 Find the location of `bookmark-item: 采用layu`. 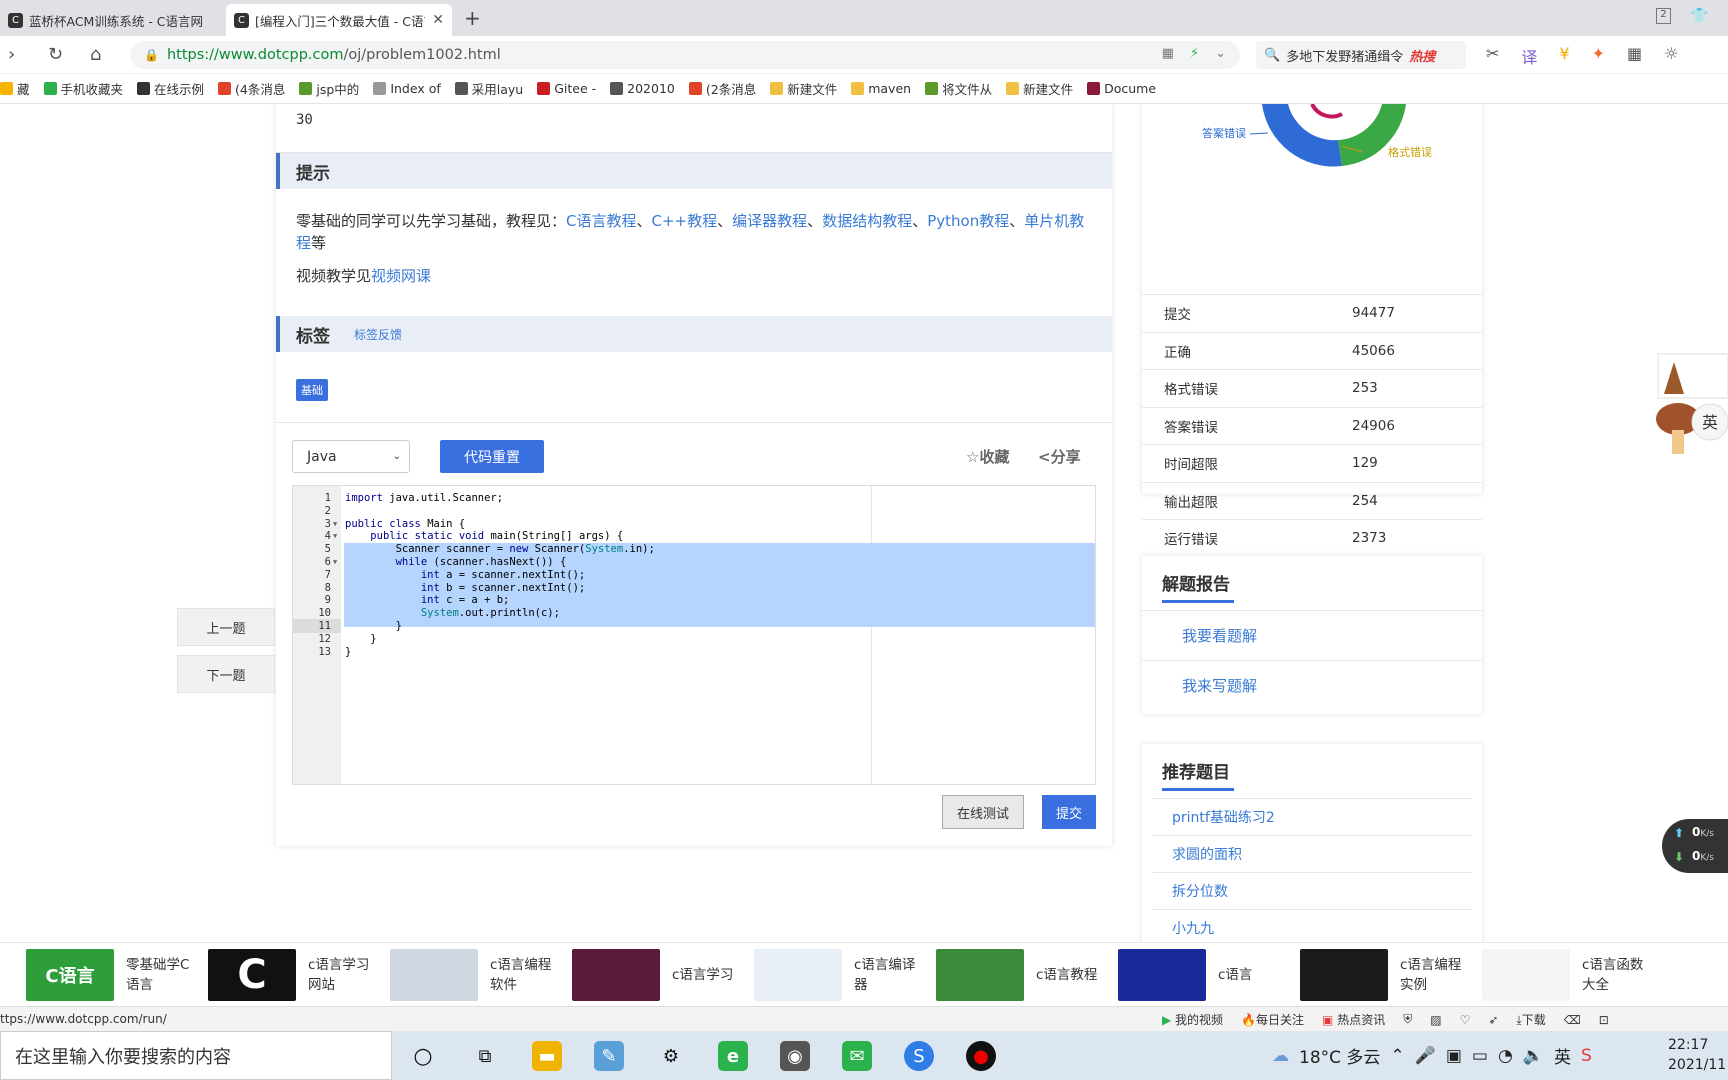

bookmark-item: 采用layu is located at coordinates (488, 88).